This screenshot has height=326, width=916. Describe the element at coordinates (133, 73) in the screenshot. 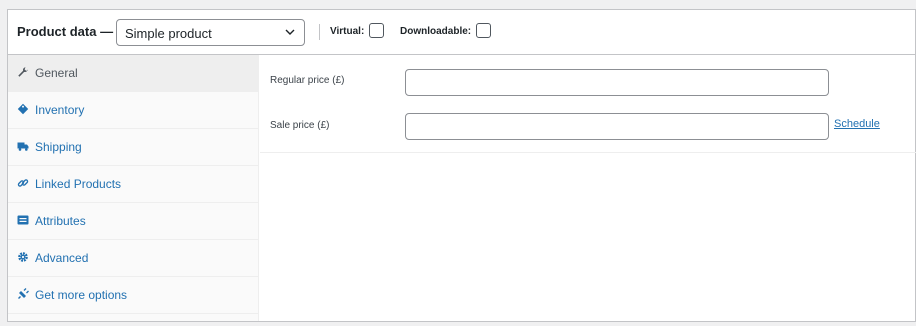

I see `tab-general: General` at that location.